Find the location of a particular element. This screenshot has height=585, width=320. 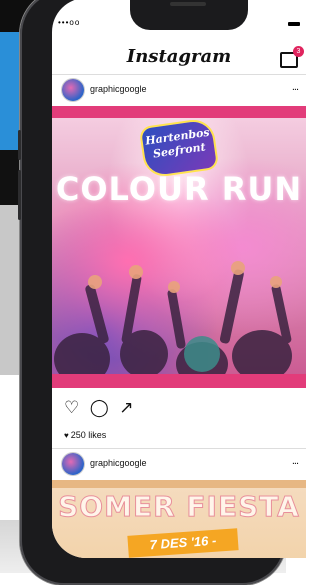

app-title: Instagram is located at coordinates (179, 56).